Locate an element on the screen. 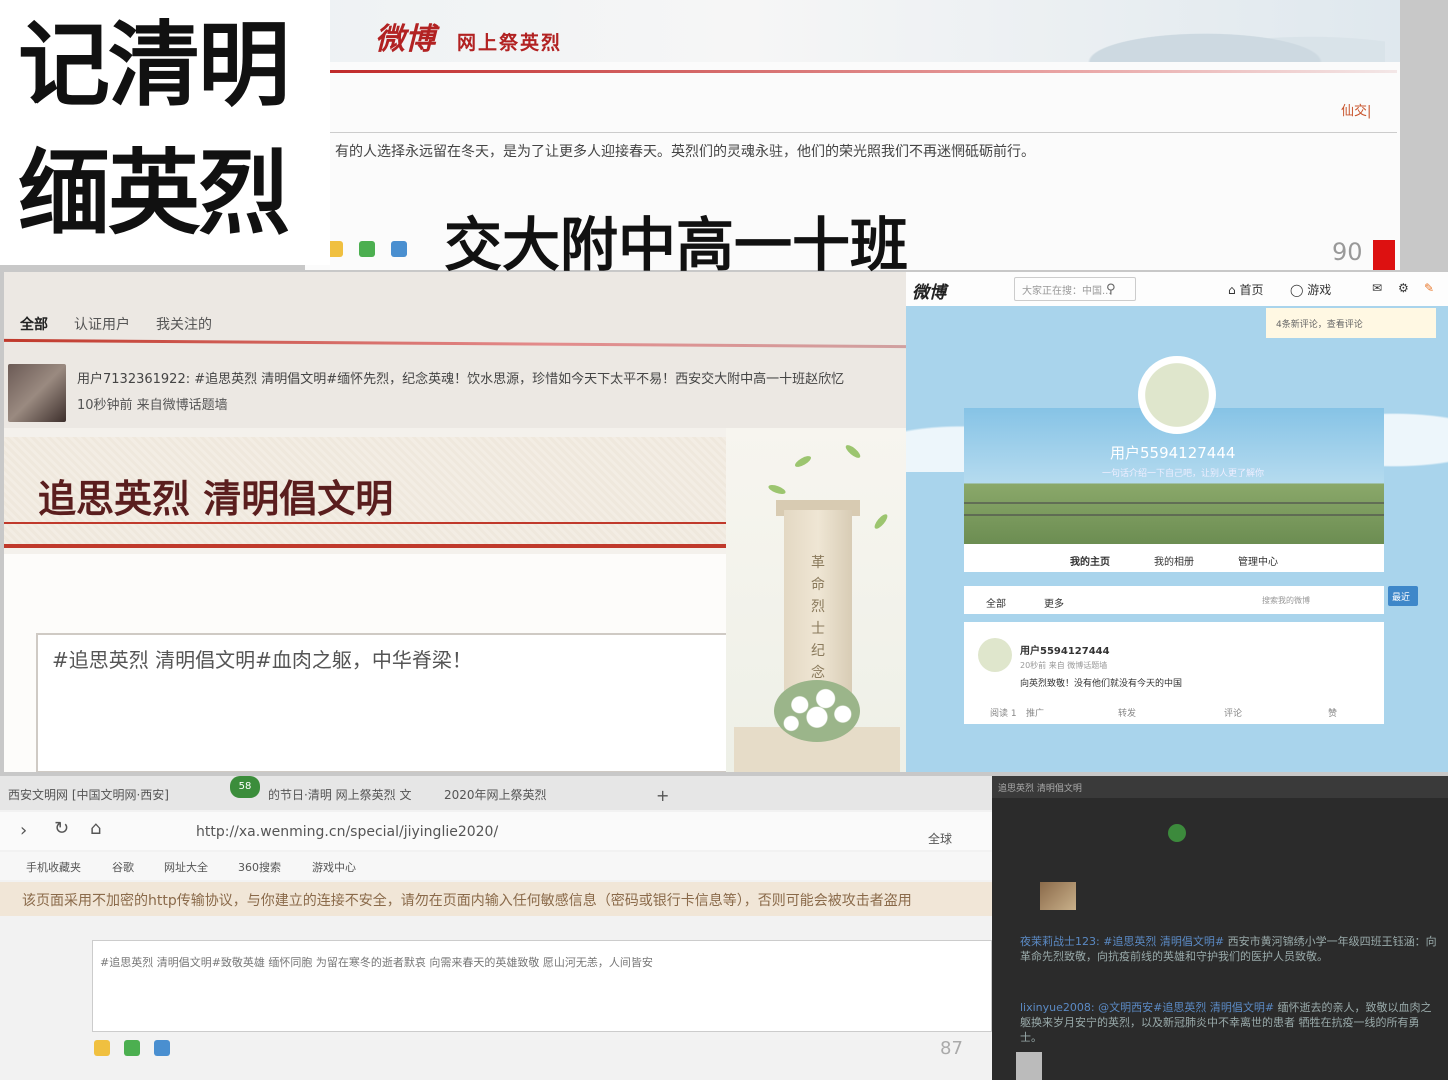  profile-avatar is located at coordinates (1177, 395).